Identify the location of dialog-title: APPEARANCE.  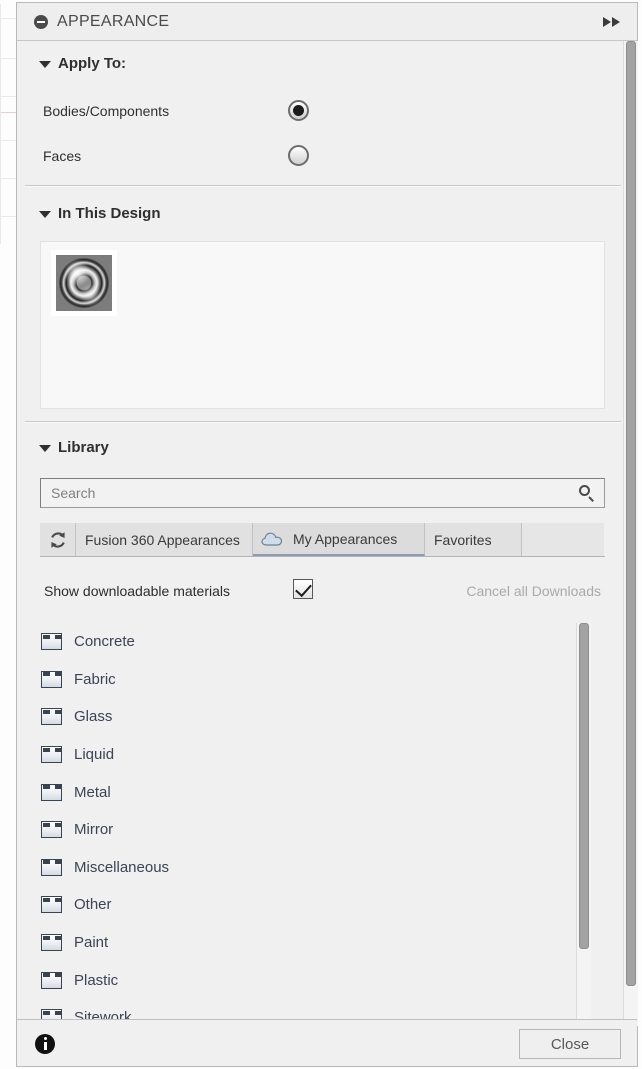
(113, 21).